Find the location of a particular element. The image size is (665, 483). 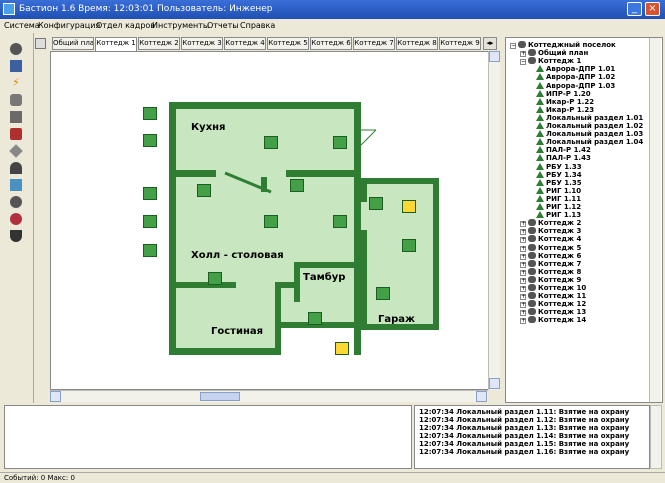

tree-node: + Коттедж 11 is located at coordinates (553, 296).